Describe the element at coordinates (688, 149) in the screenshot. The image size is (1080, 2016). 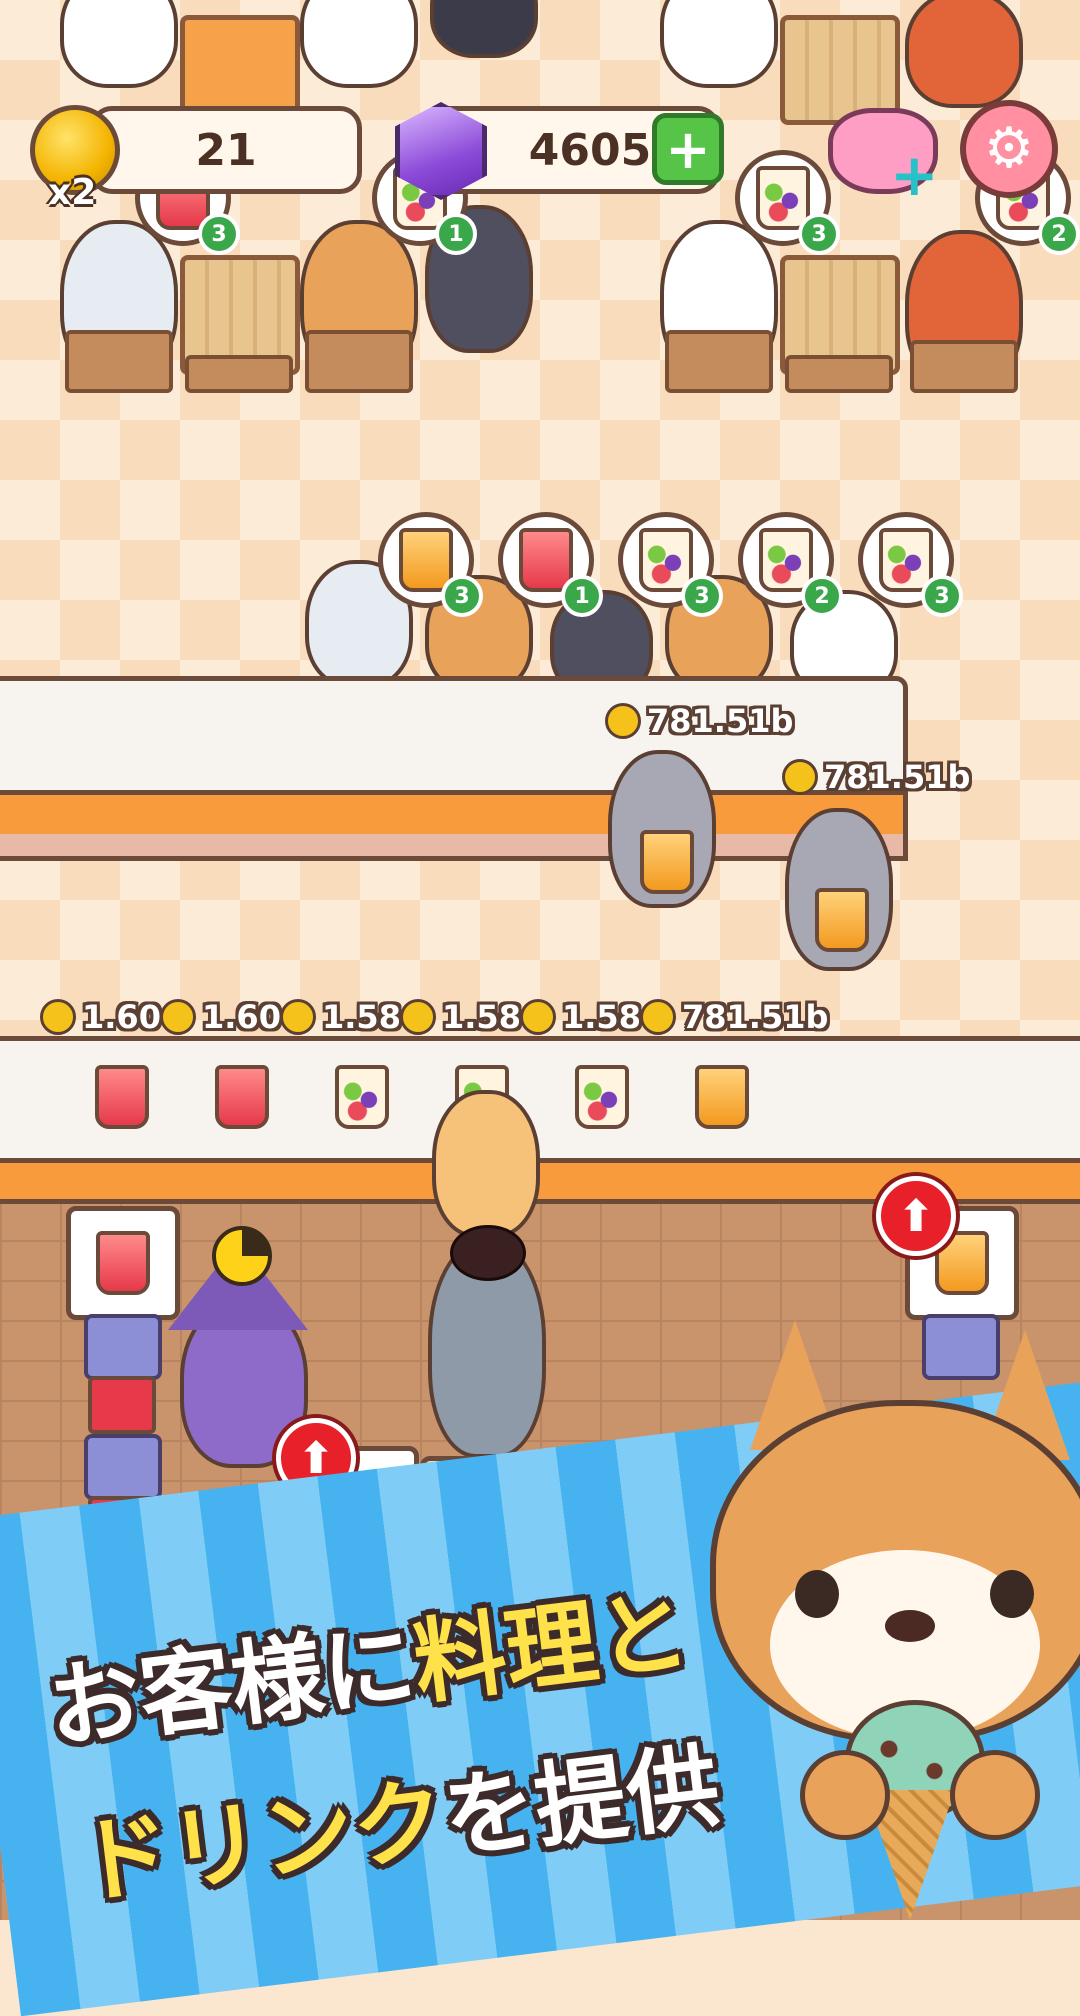
I see `add-gems-button: +` at that location.